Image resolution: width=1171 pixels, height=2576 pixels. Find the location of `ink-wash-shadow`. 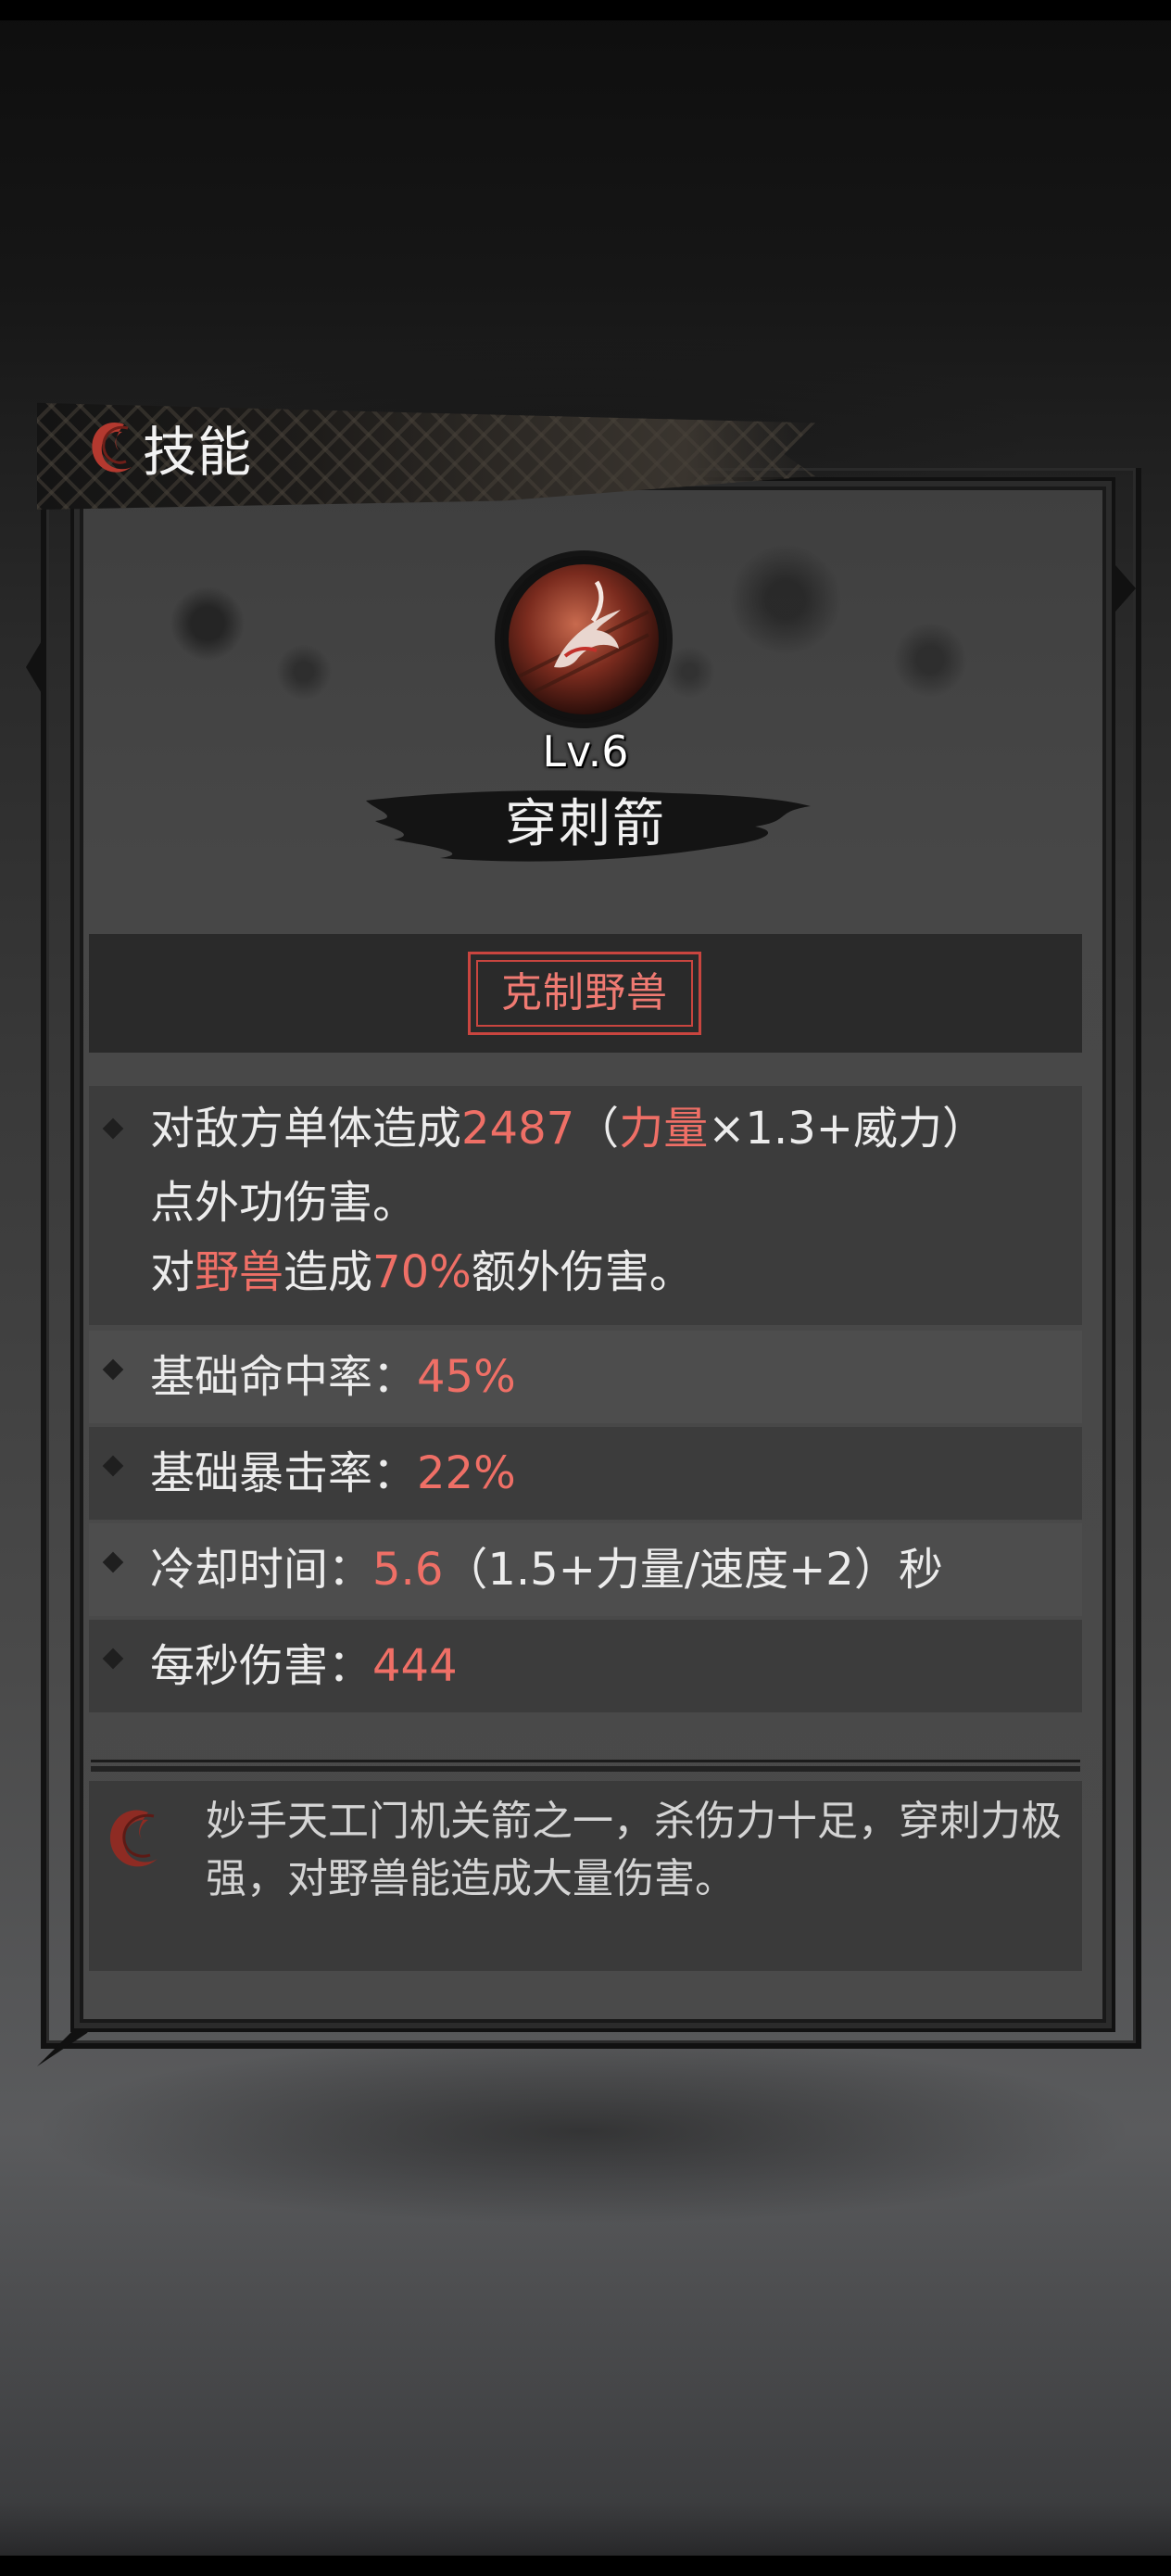

ink-wash-shadow is located at coordinates (584, 2131).